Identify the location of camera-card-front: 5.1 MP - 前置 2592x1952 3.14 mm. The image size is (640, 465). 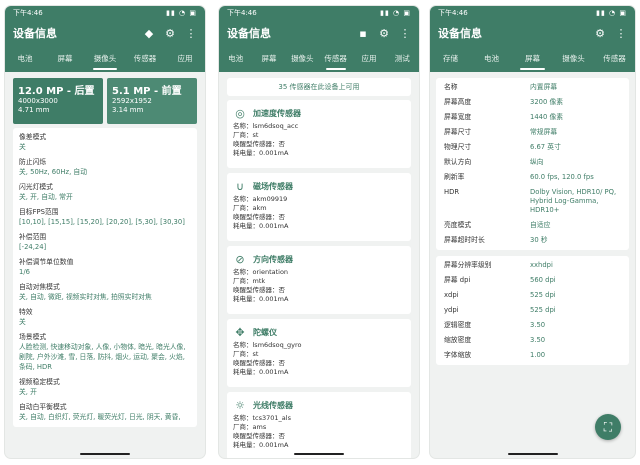
(152, 101).